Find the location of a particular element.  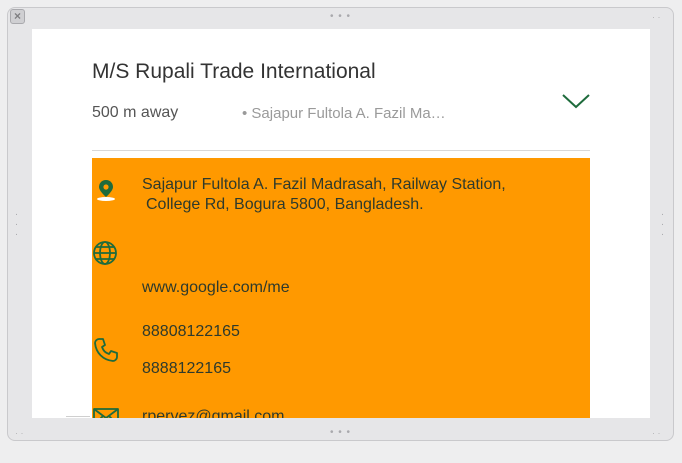

place-title: M/S Rupali Trade International is located at coordinates (234, 71).